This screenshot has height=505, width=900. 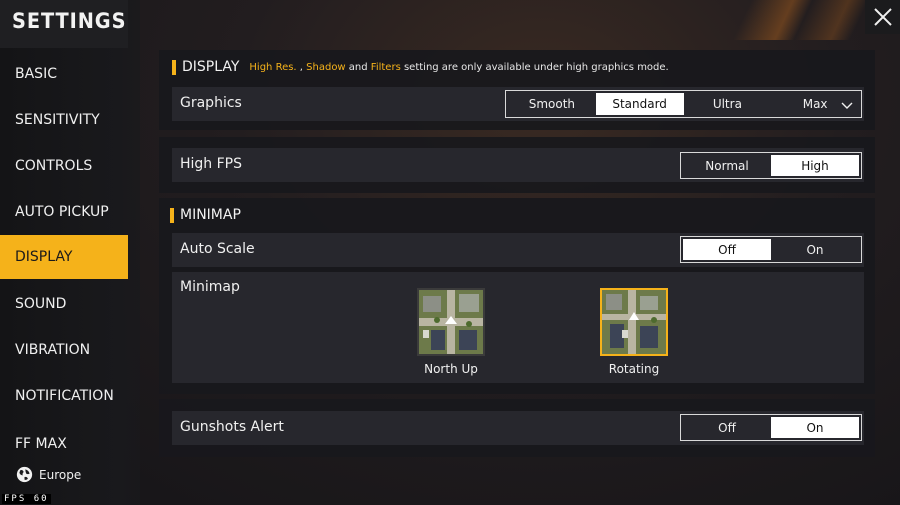 I want to click on graphics-option-max: Max, so click(x=815, y=104).